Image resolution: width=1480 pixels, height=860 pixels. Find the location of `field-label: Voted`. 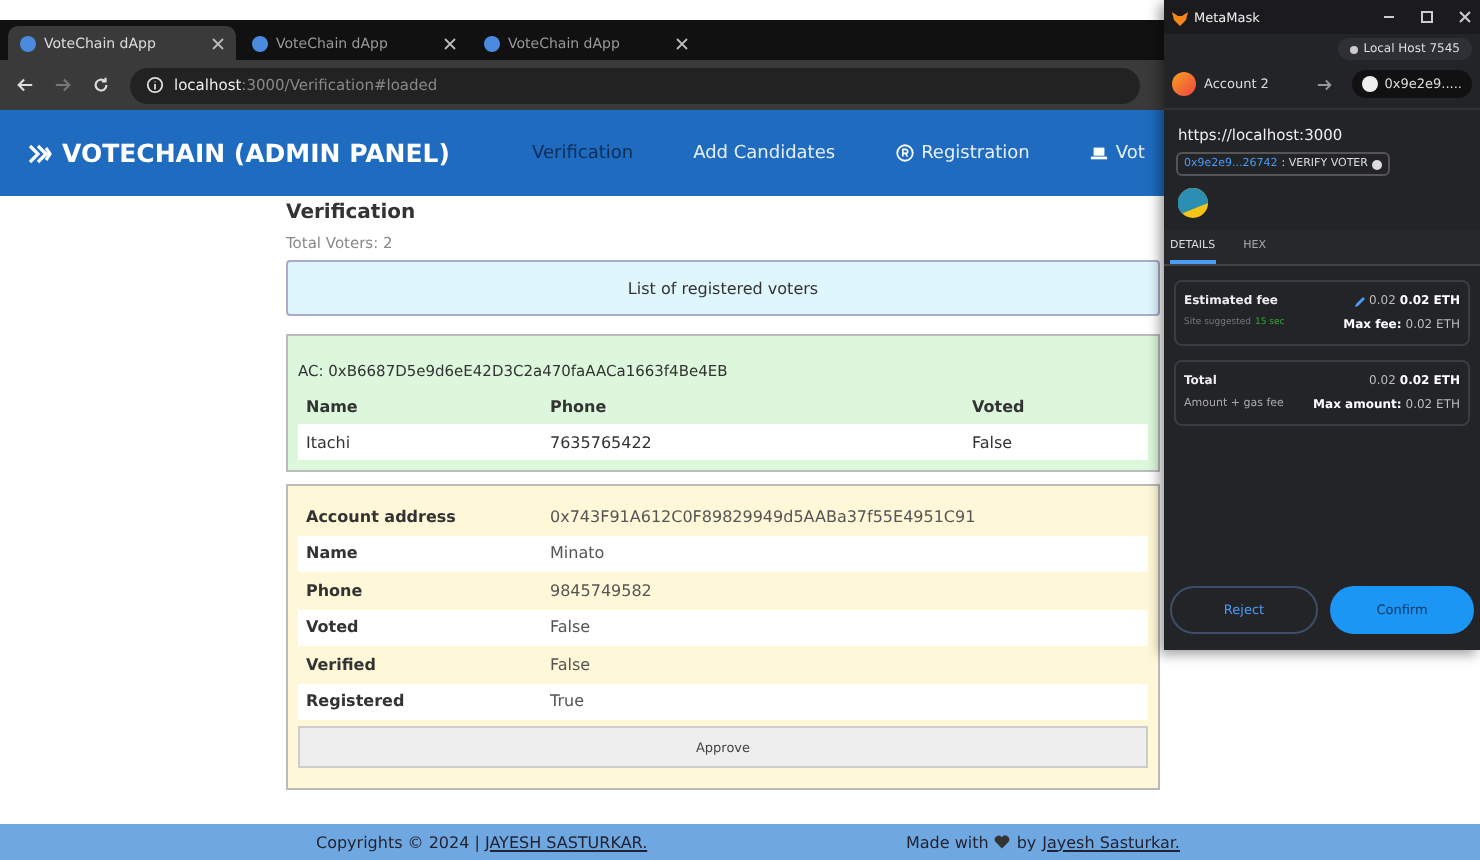

field-label: Voted is located at coordinates (333, 627).